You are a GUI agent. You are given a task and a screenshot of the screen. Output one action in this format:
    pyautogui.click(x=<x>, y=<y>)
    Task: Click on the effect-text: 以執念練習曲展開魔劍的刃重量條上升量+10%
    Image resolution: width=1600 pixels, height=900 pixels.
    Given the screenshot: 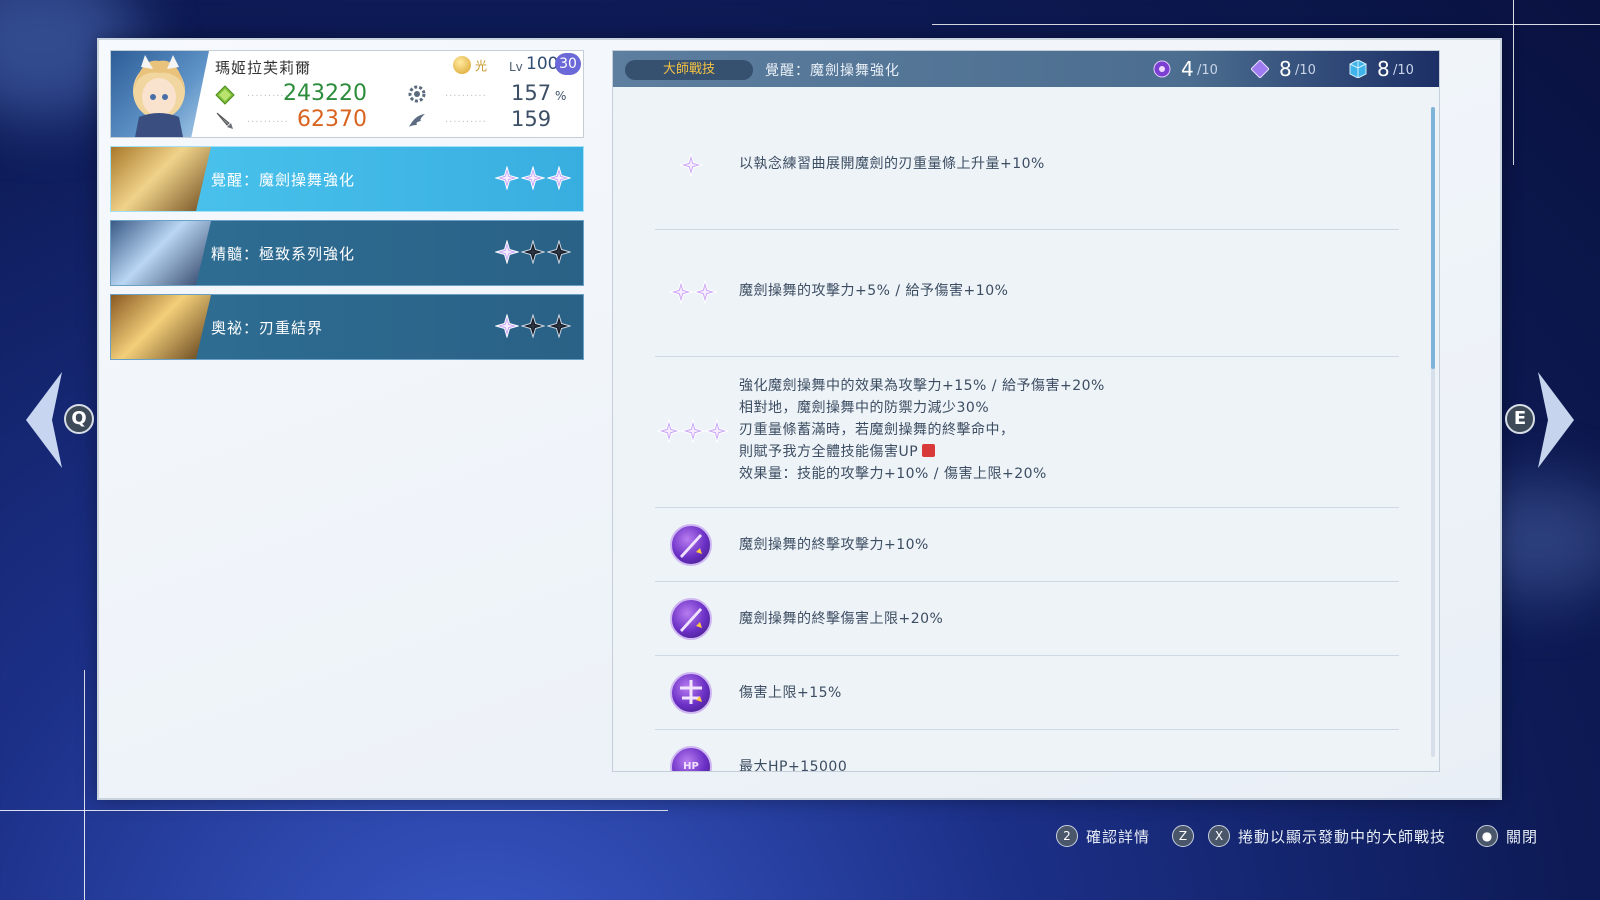 What is the action you would take?
    pyautogui.click(x=892, y=164)
    